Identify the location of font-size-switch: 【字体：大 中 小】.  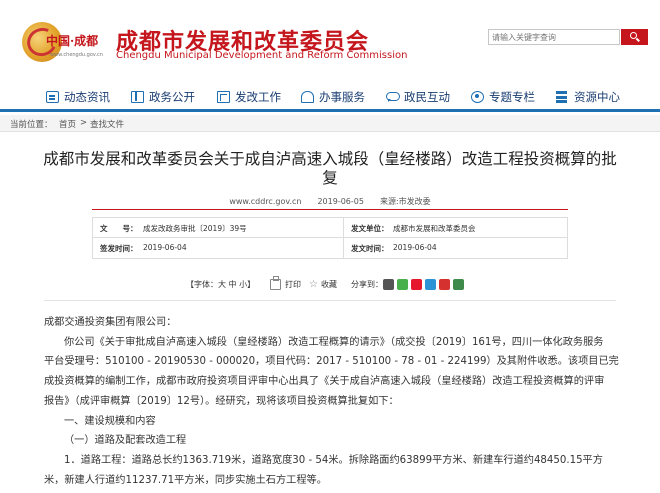
(220, 284).